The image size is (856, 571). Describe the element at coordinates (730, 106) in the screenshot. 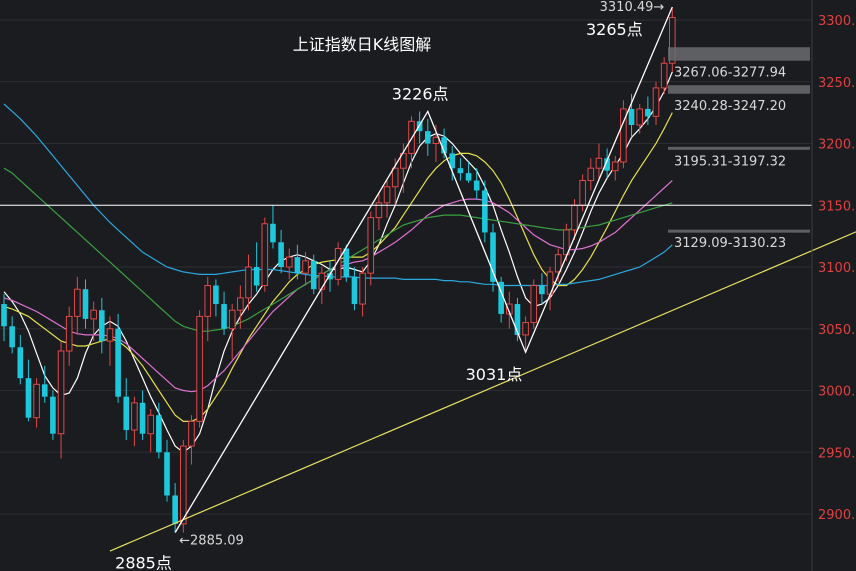

I see `gap-label: 3240.28-3247.20` at that location.